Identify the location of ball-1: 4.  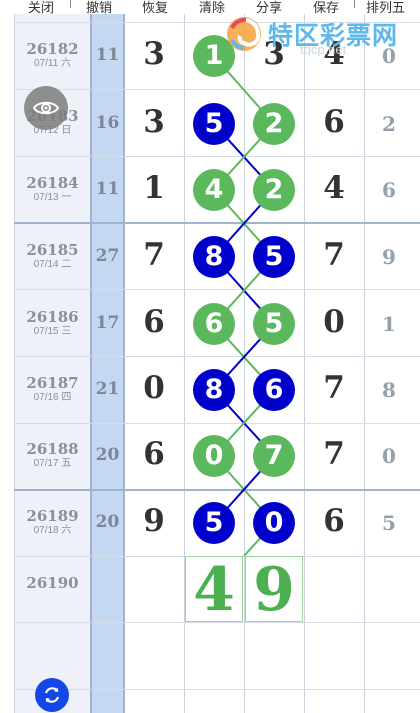
(214, 190).